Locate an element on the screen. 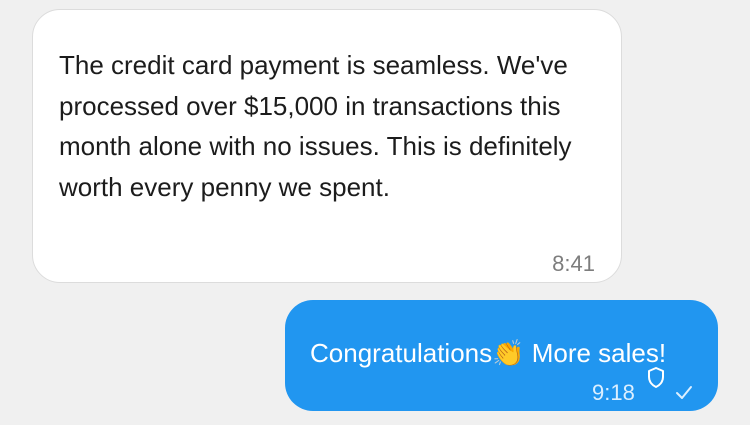 The image size is (750, 425). clapping-hands-emoji: 👏 is located at coordinates (508, 354).